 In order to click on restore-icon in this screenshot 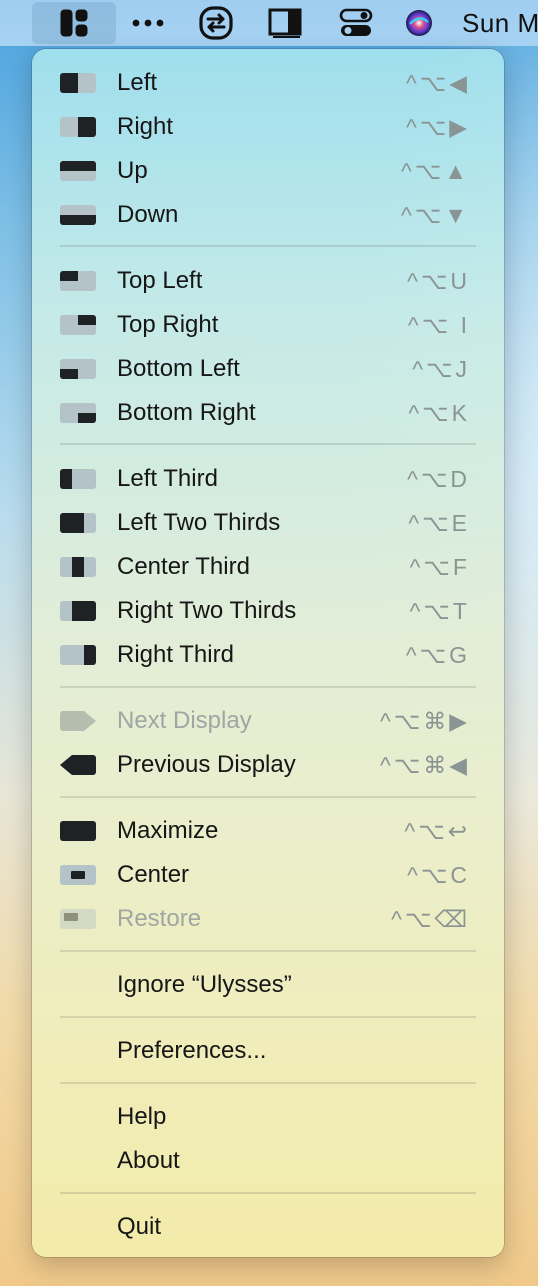, I will do `click(78, 919)`.